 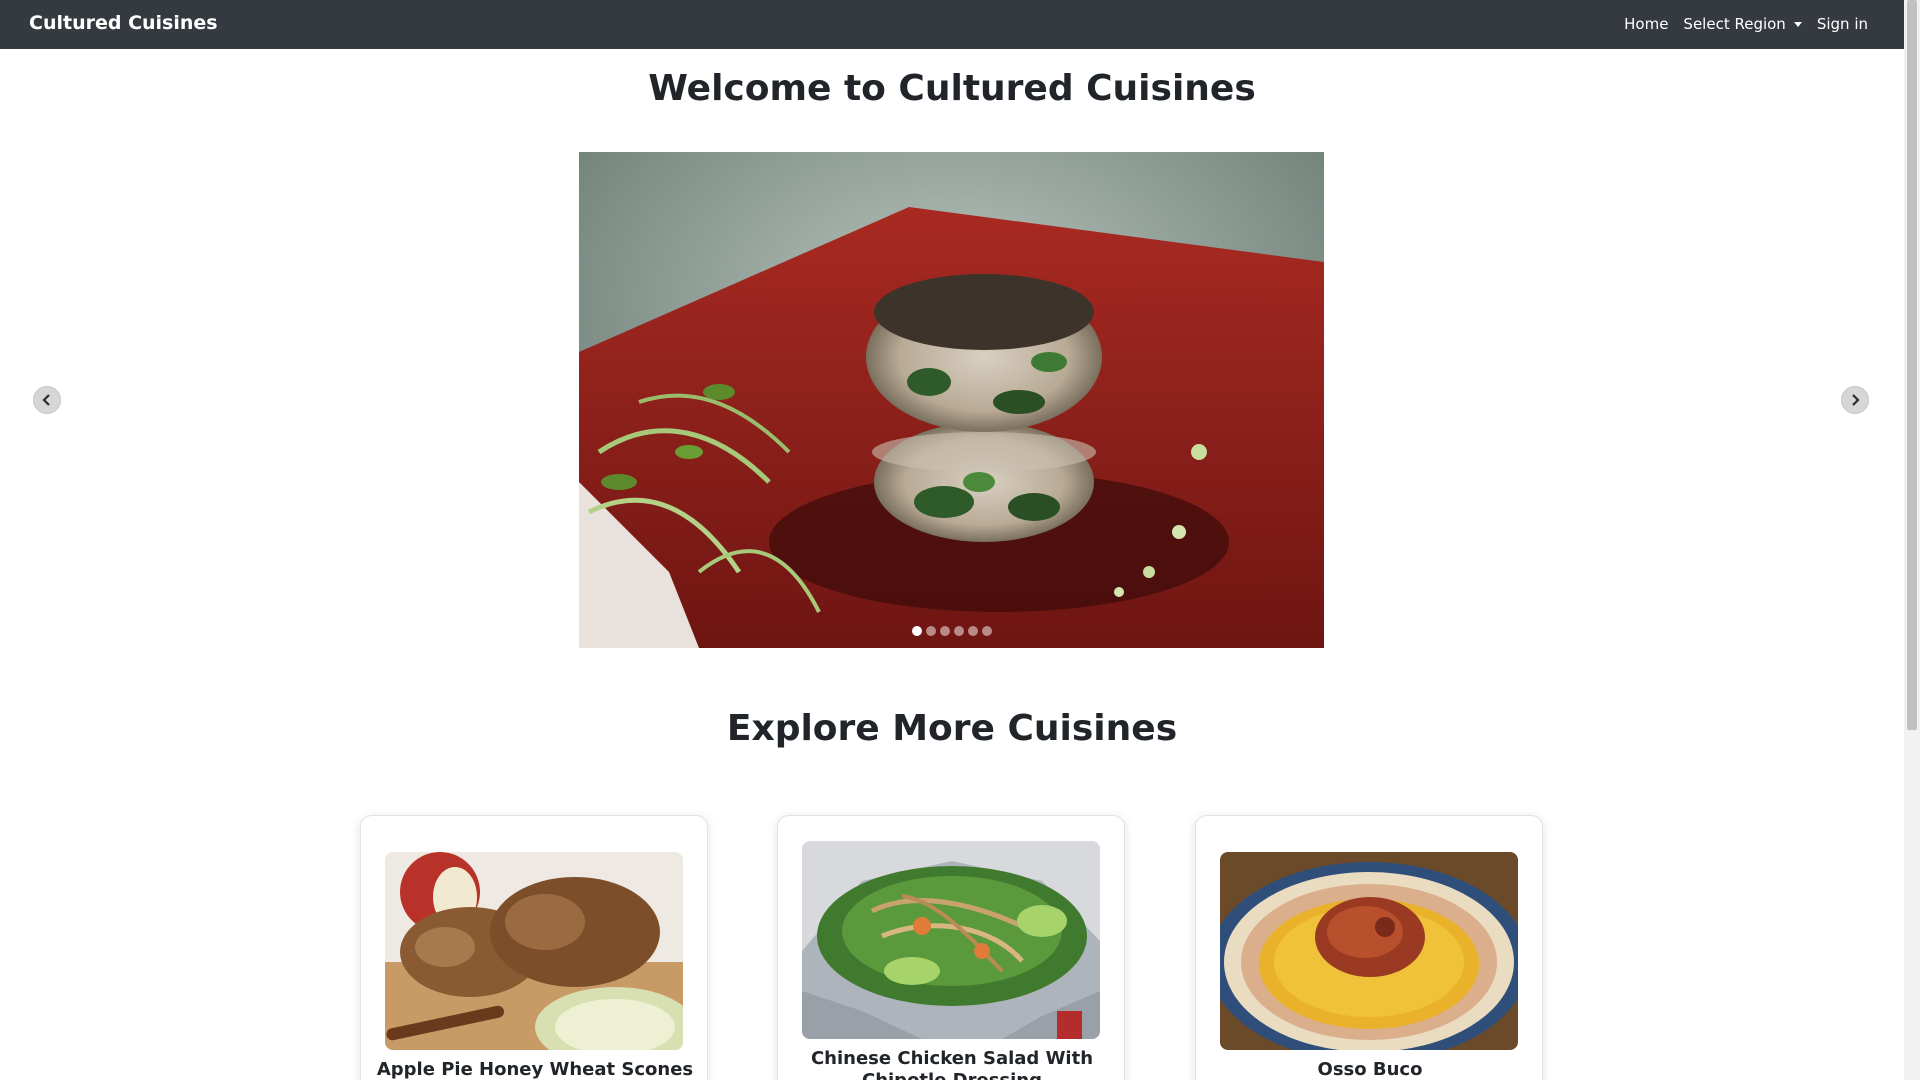 I want to click on select-region-dropdown: Select Region, so click(x=1742, y=24).